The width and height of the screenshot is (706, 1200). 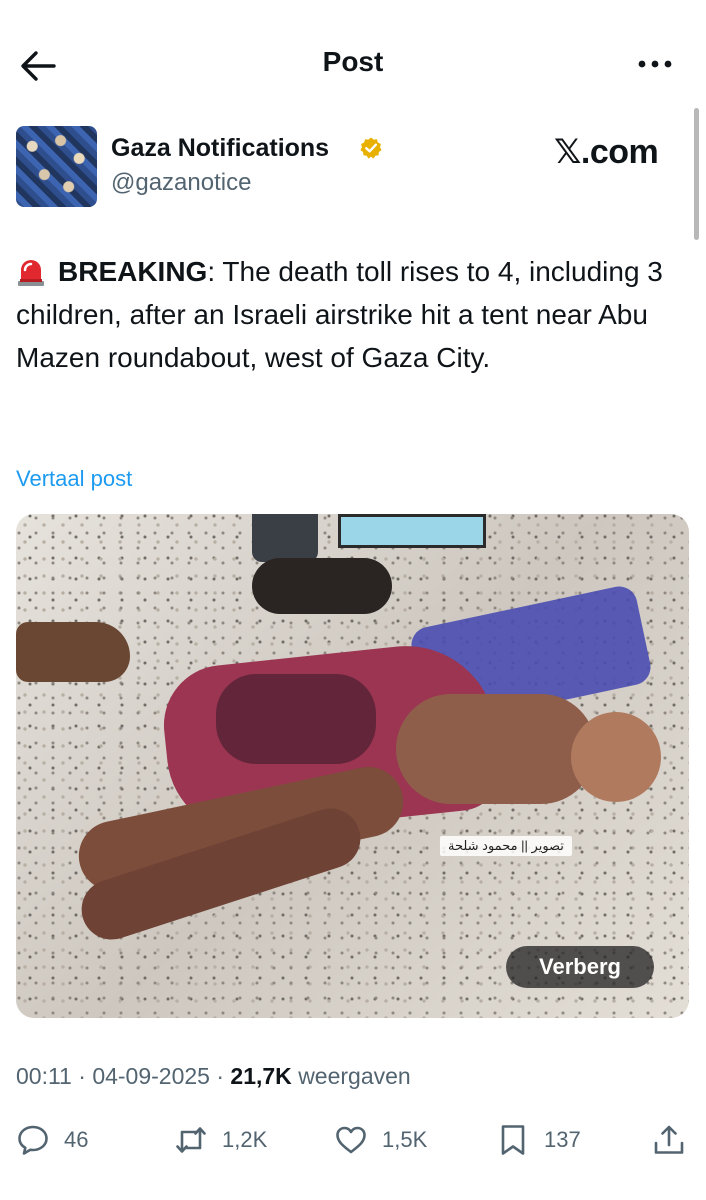 What do you see at coordinates (562, 1139) in the screenshot?
I see `bookmark-count: 137` at bounding box center [562, 1139].